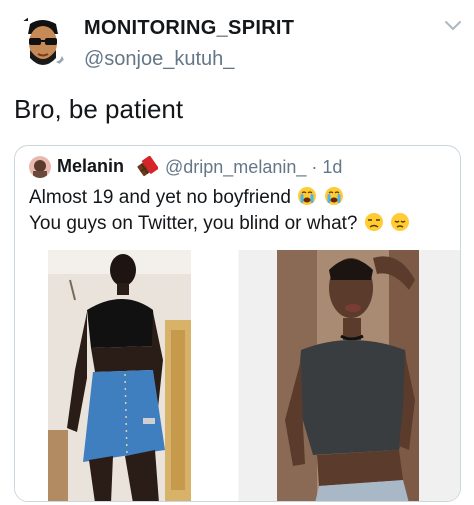 This screenshot has height=505, width=474. What do you see at coordinates (99, 109) in the screenshot?
I see `tweet-text: Bro, be patient` at bounding box center [99, 109].